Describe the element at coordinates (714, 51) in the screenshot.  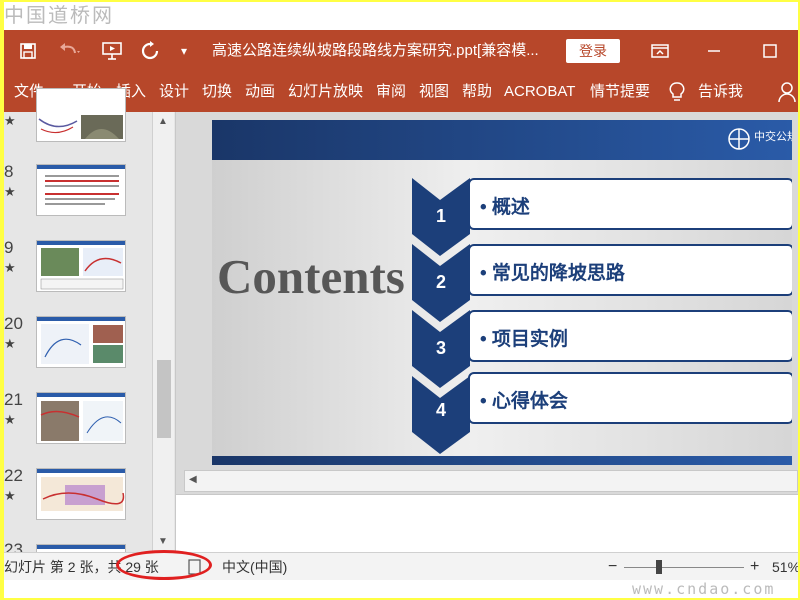
I see `minimize-icon` at that location.